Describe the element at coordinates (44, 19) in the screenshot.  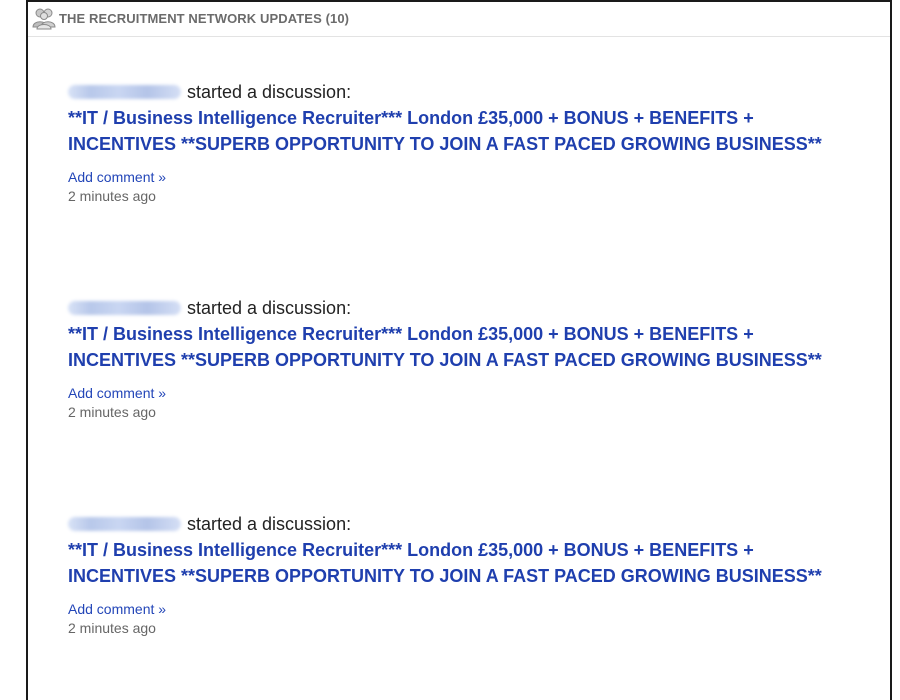
I see `group-icon` at that location.